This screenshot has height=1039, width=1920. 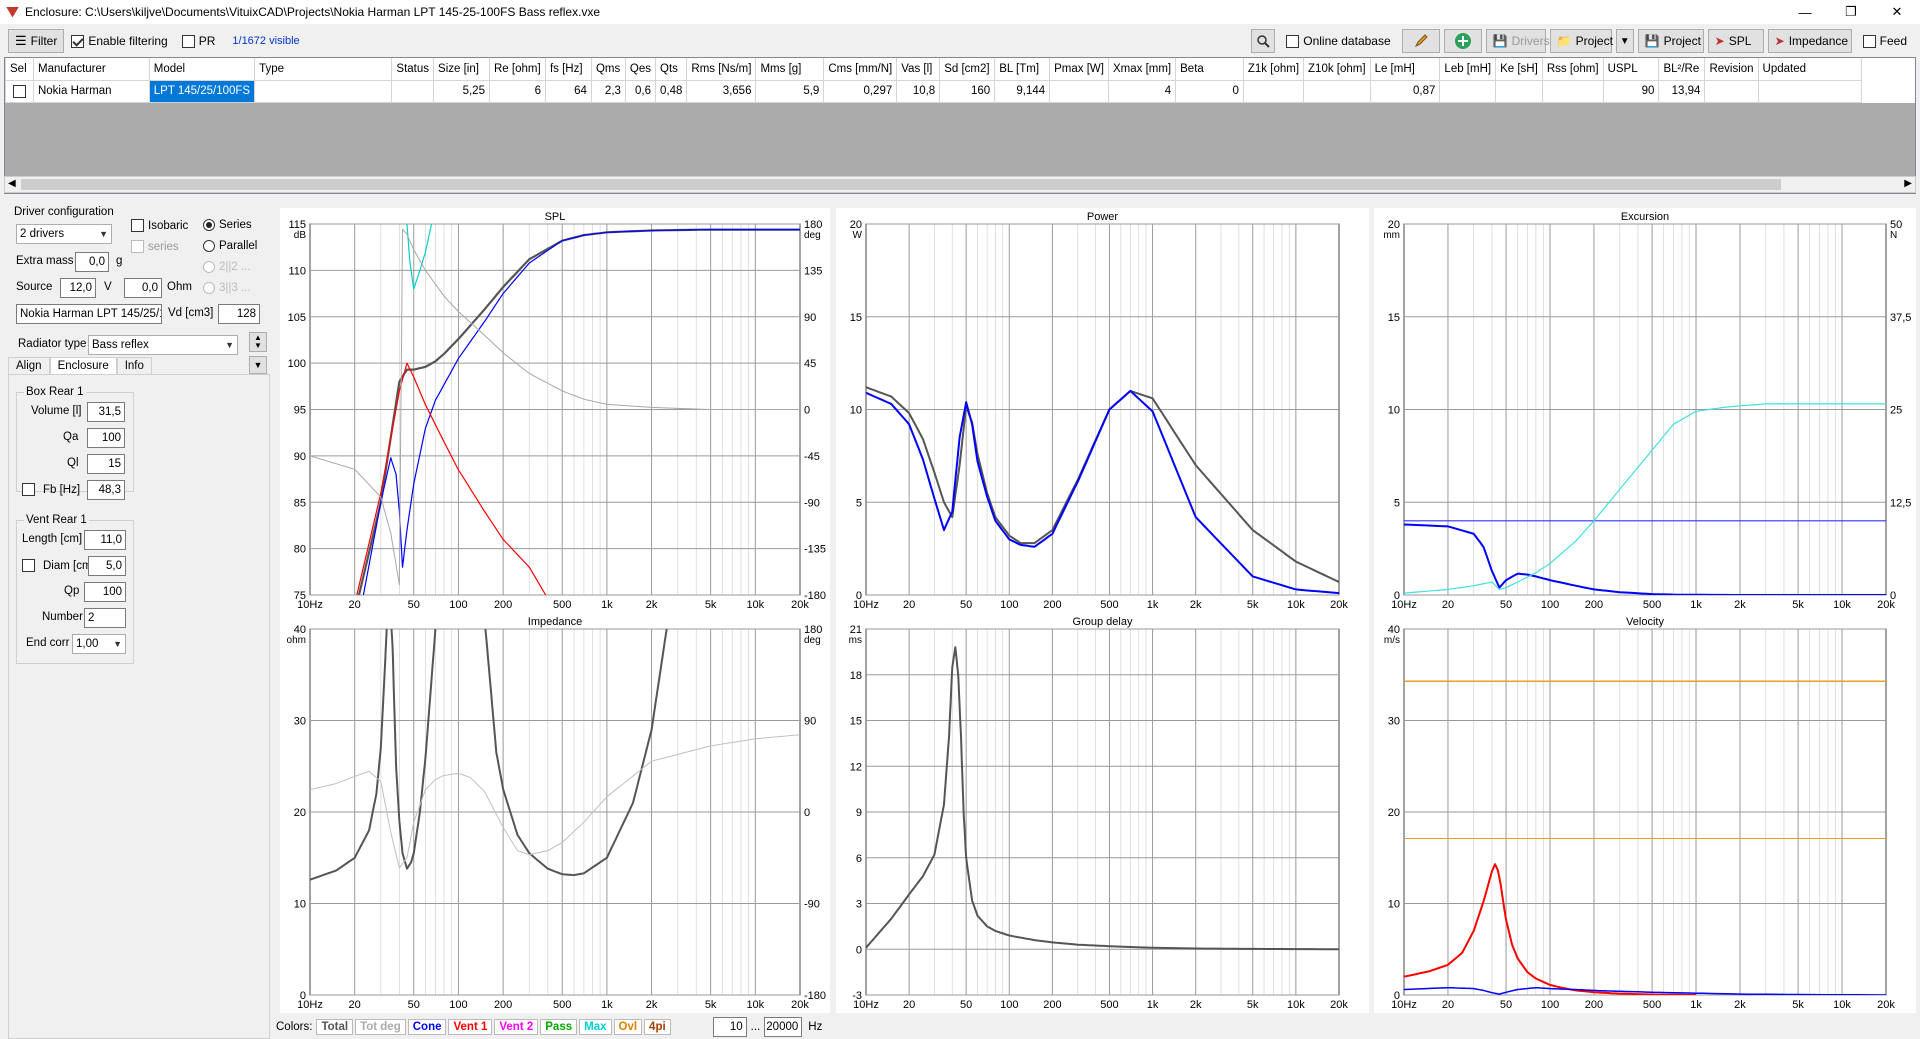 I want to click on table-cell: 2,3, so click(x=608, y=91).